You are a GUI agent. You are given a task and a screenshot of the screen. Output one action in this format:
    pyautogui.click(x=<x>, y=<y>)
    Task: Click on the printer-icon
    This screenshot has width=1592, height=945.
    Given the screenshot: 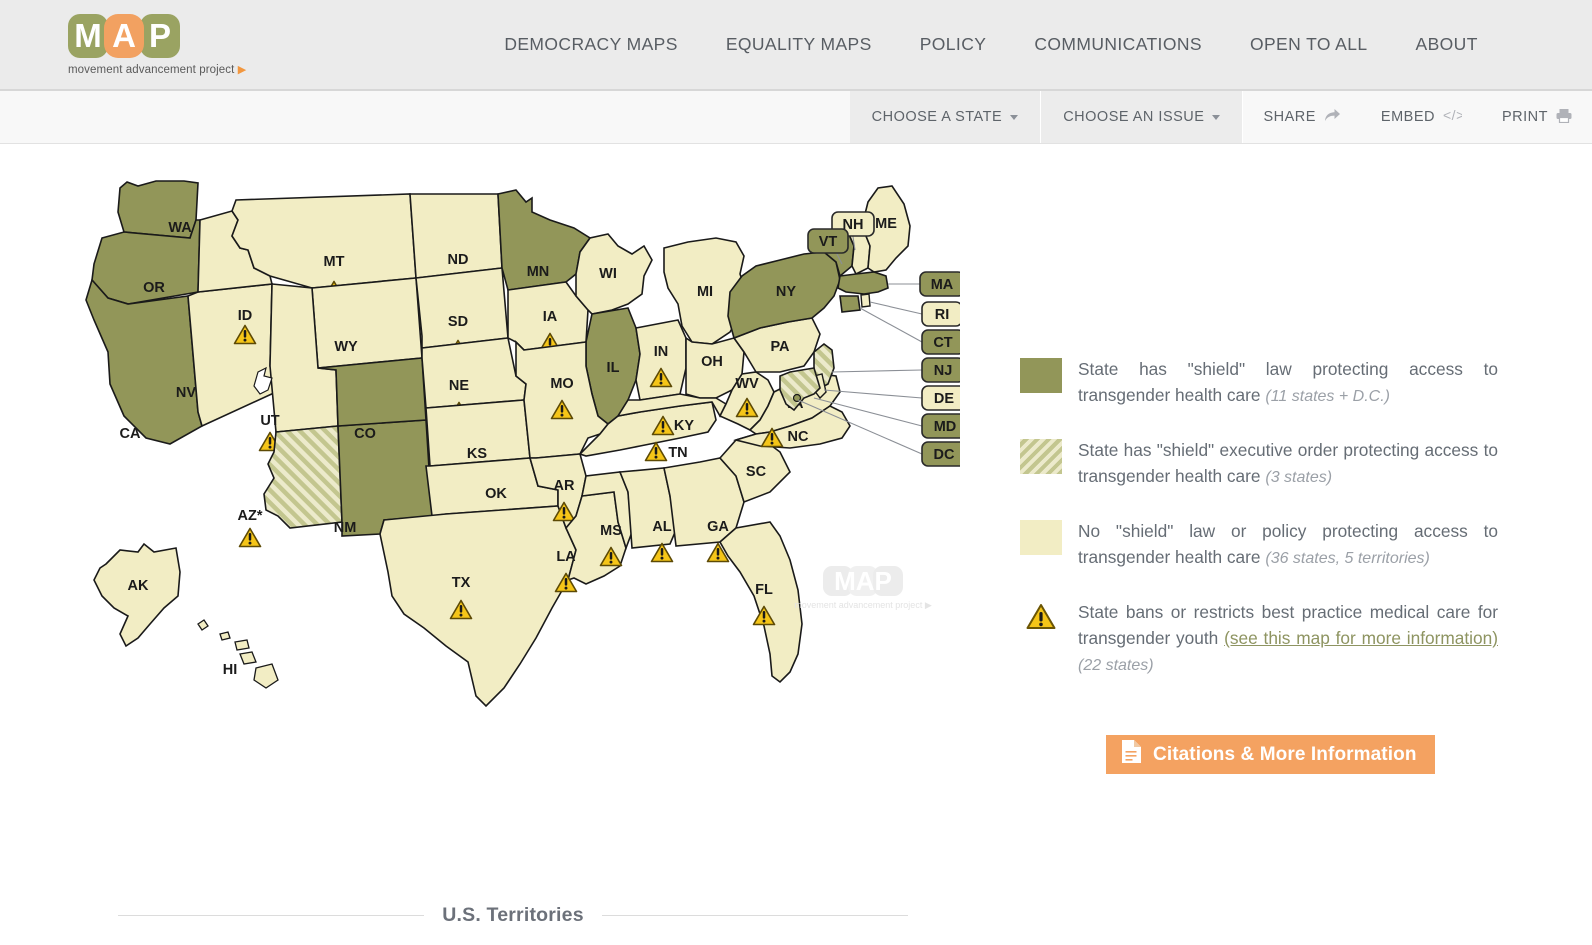 What is the action you would take?
    pyautogui.click(x=1564, y=117)
    